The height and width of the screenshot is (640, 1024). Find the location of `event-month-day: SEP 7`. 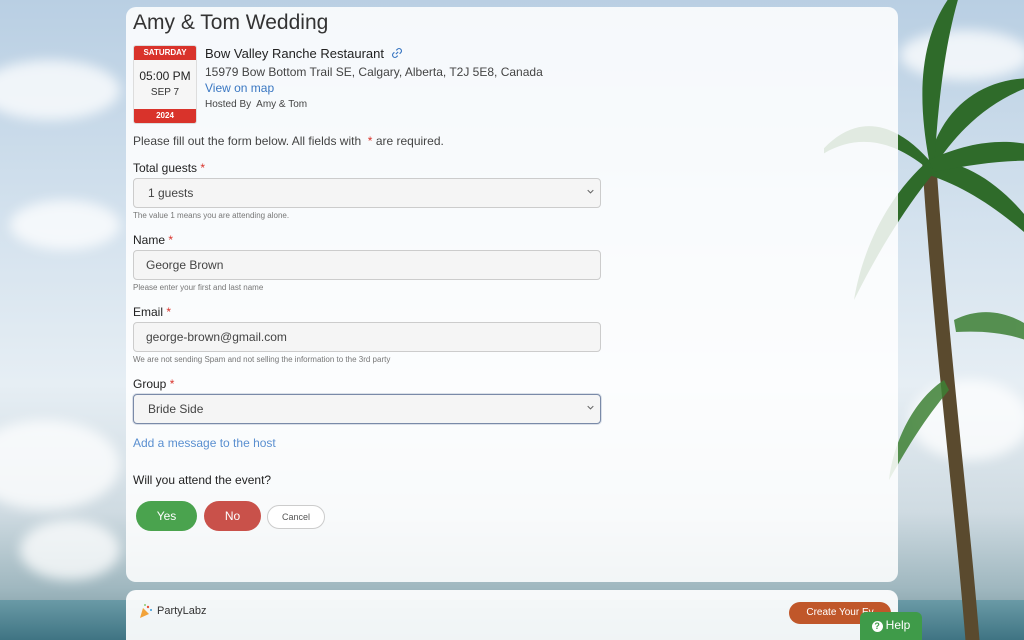

event-month-day: SEP 7 is located at coordinates (165, 92).